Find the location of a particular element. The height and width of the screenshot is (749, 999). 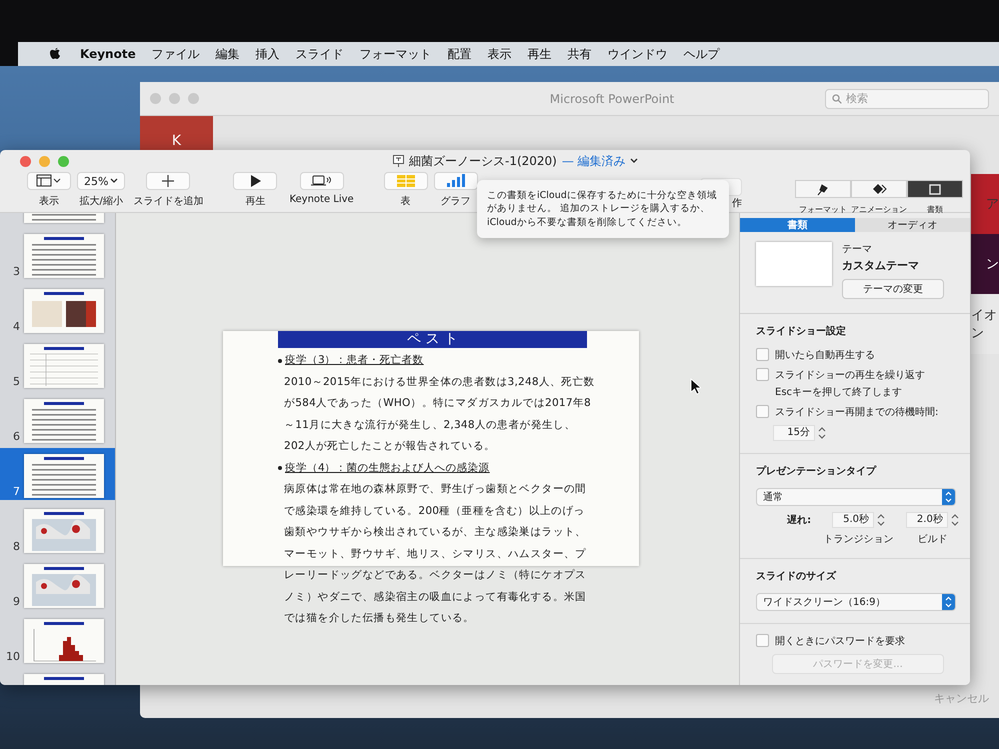

toolbar-label: 表示 is located at coordinates (49, 201).